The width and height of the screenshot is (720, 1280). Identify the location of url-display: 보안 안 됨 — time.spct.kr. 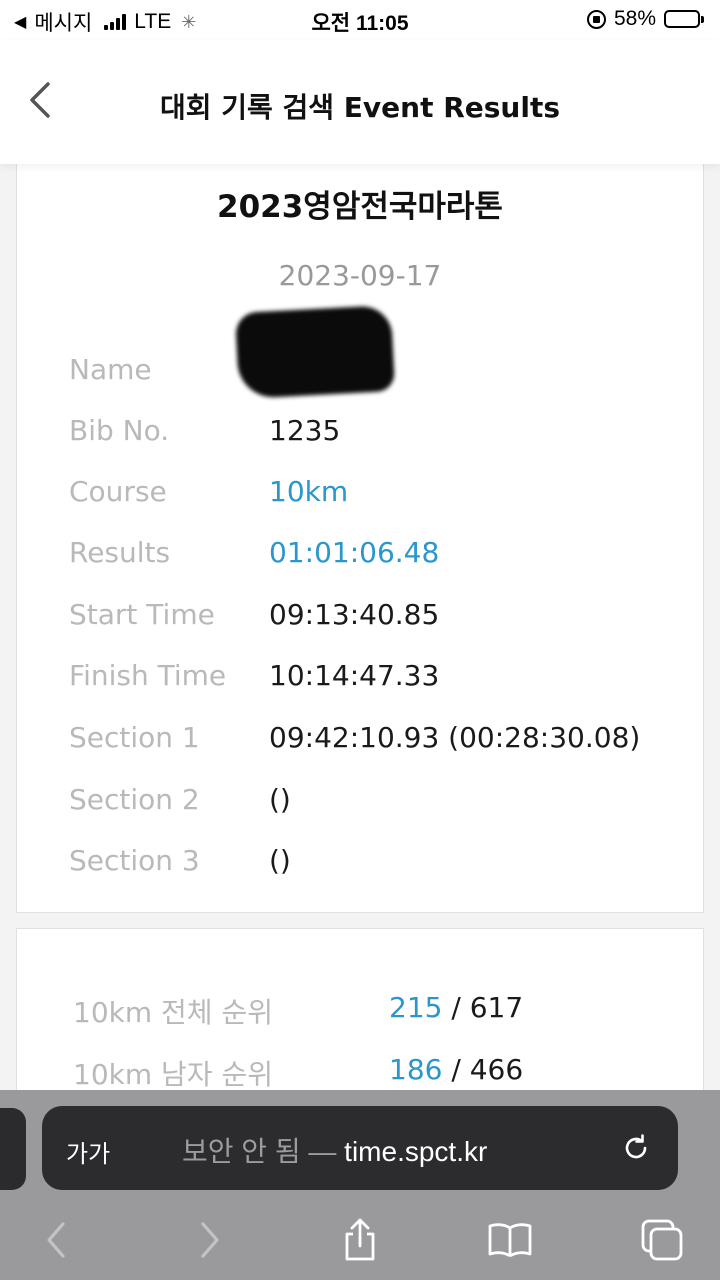
(334, 1150).